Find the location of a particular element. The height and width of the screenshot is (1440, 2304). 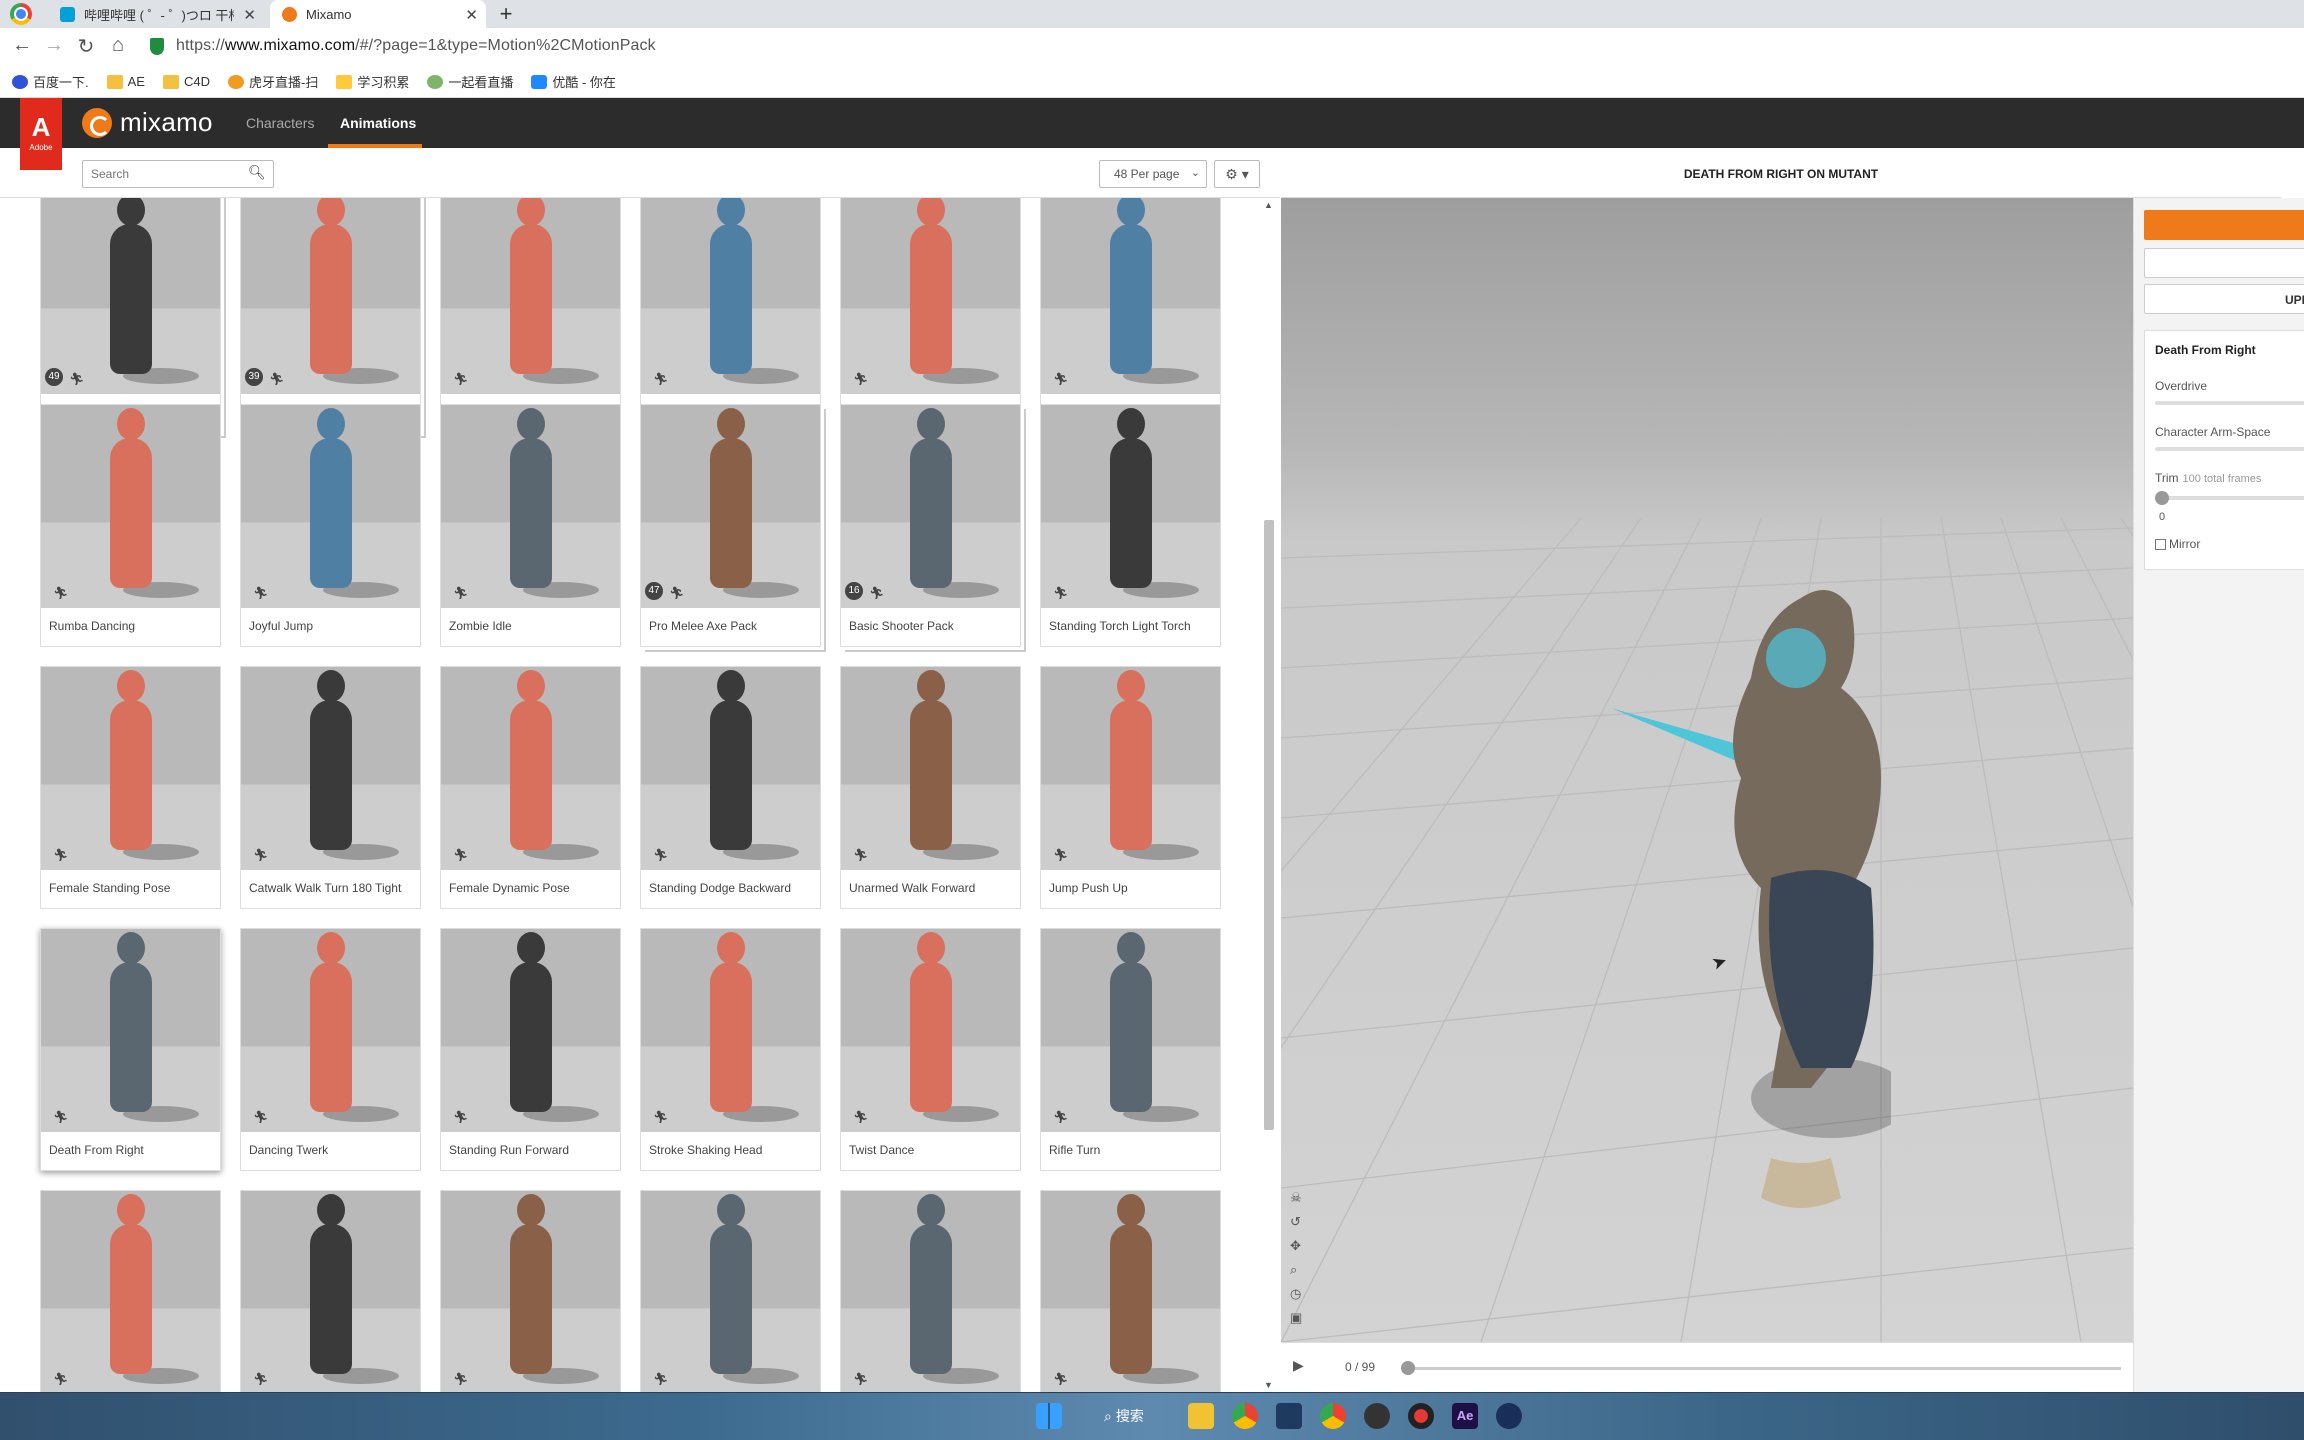

animation-card: 🏃︎ Zombie Idle is located at coordinates (530, 525).